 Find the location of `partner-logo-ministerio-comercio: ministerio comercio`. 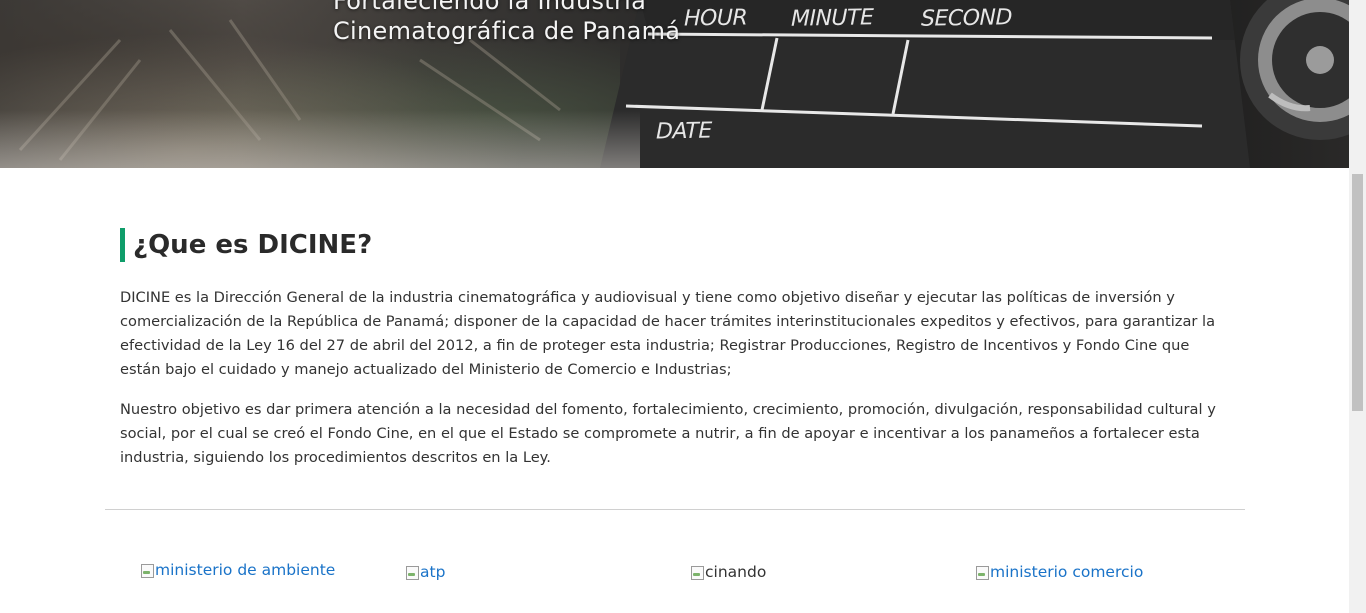

partner-logo-ministerio-comercio: ministerio comercio is located at coordinates (1059, 572).